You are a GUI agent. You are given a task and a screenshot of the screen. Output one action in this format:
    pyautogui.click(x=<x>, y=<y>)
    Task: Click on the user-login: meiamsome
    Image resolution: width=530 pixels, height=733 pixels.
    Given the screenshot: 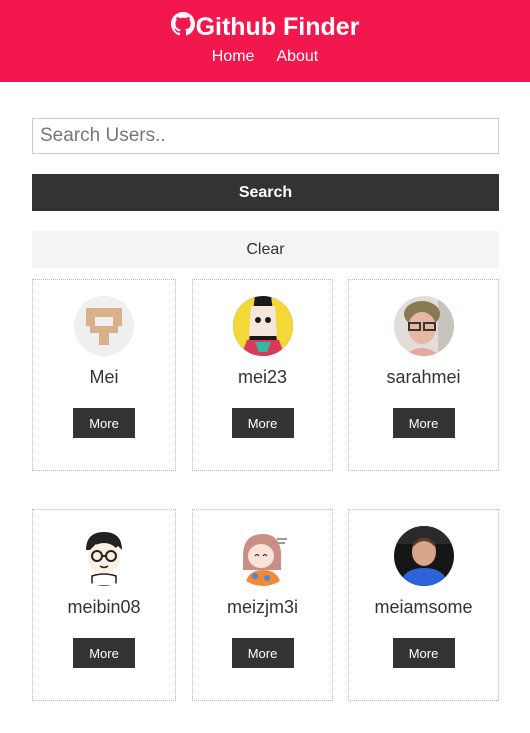 What is the action you would take?
    pyautogui.click(x=423, y=607)
    